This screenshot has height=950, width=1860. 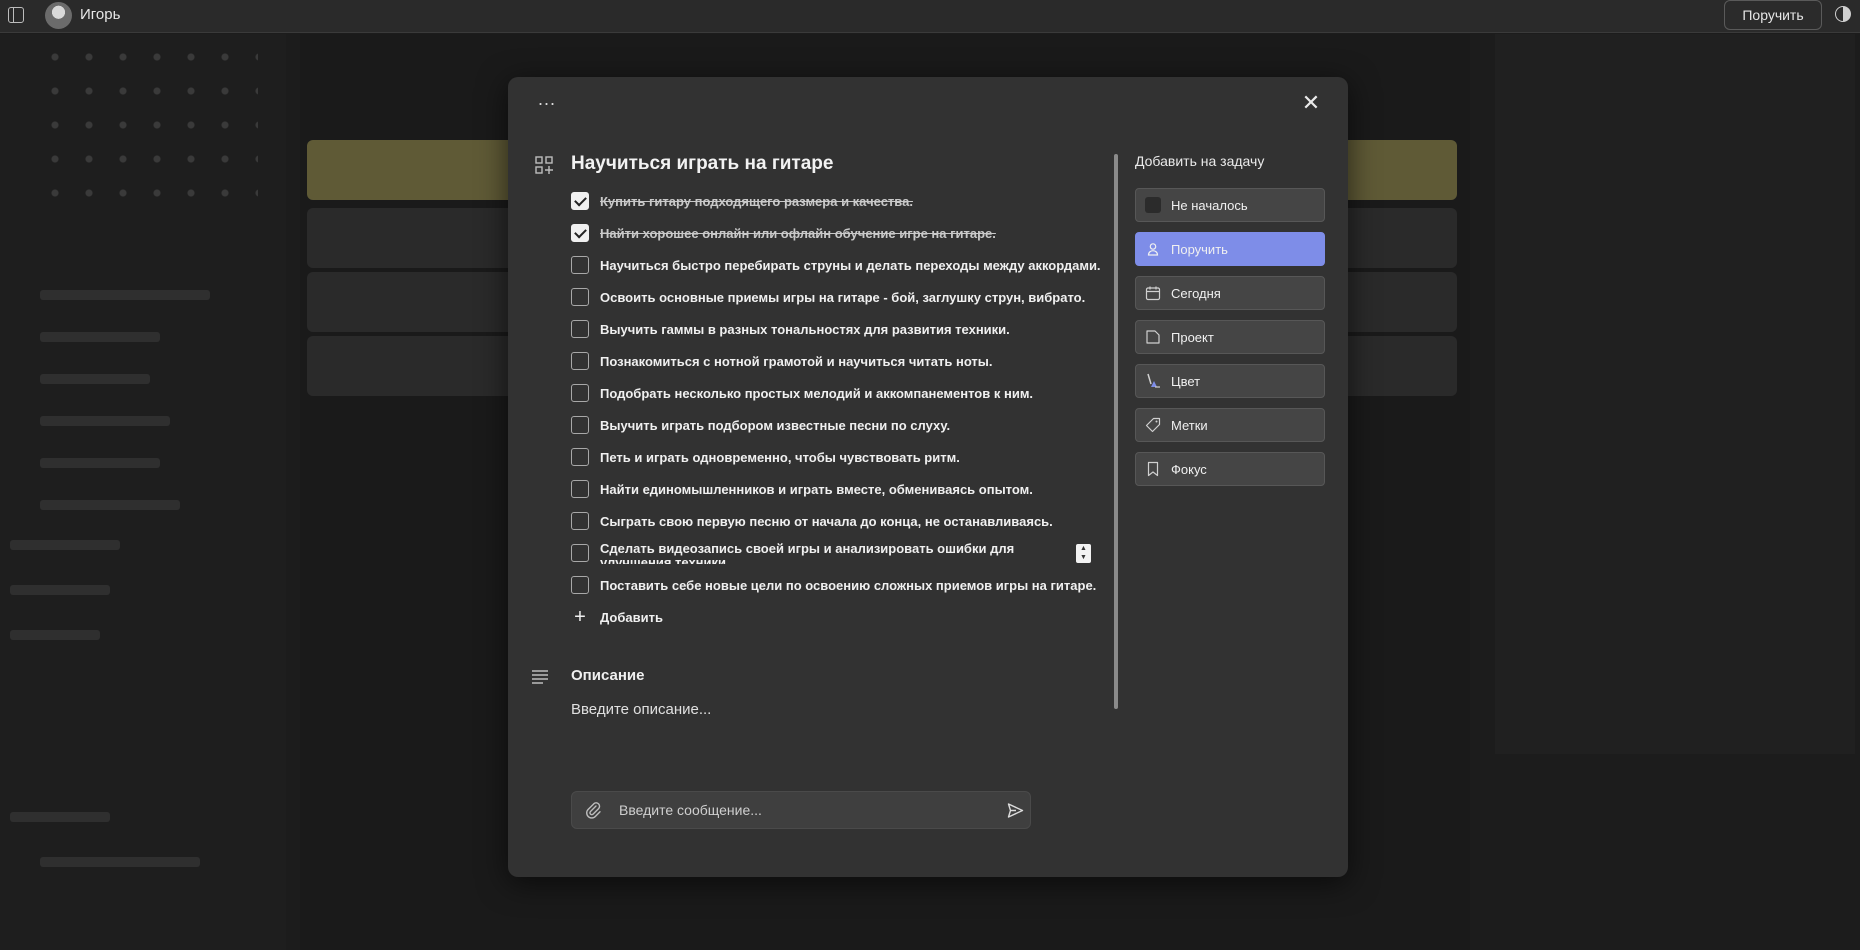 What do you see at coordinates (1153, 205) in the screenshot?
I see `status-square-icon` at bounding box center [1153, 205].